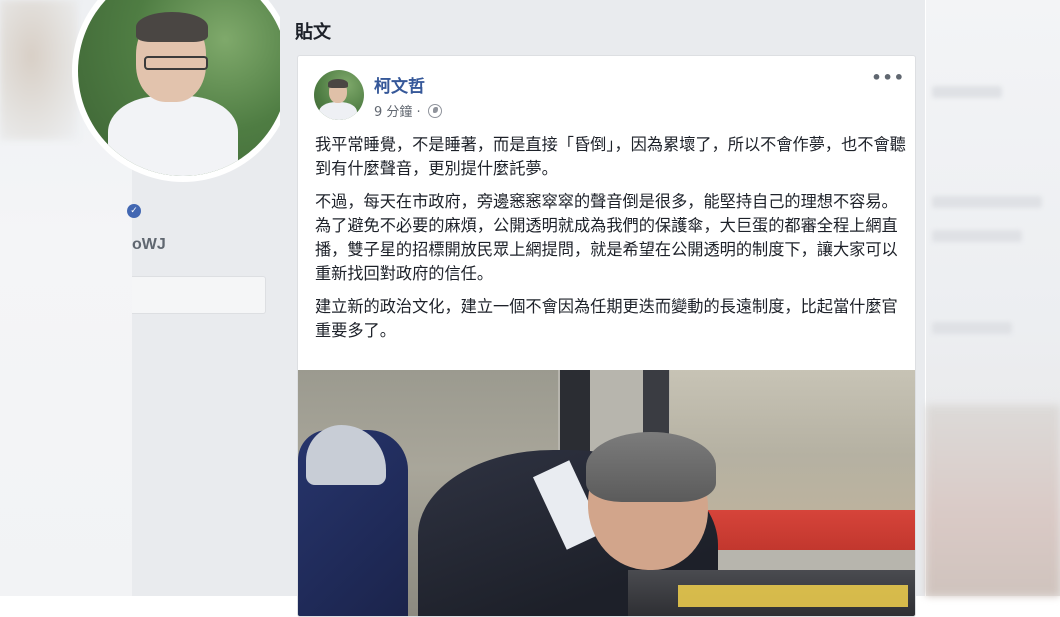 This screenshot has height=617, width=1060. Describe the element at coordinates (434, 111) in the screenshot. I see `globe-icon` at that location.